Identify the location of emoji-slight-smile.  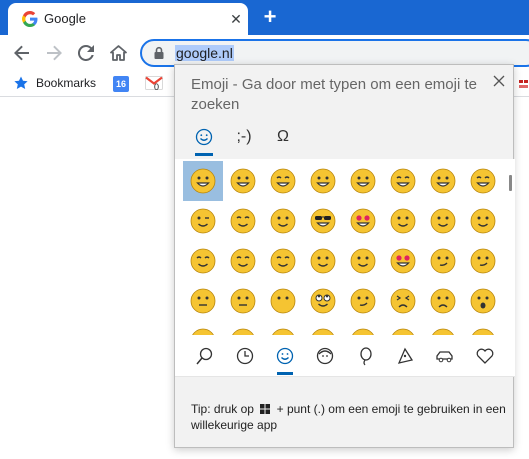
(323, 261).